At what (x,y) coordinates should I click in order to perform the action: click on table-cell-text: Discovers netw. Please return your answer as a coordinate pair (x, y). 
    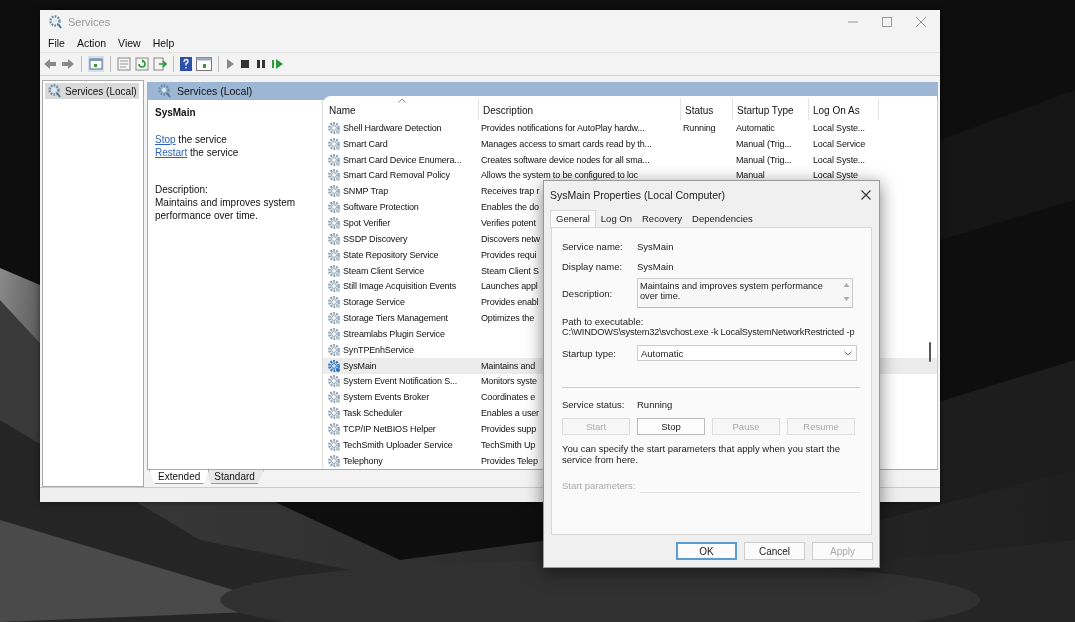
    Looking at the image, I should click on (510, 238).